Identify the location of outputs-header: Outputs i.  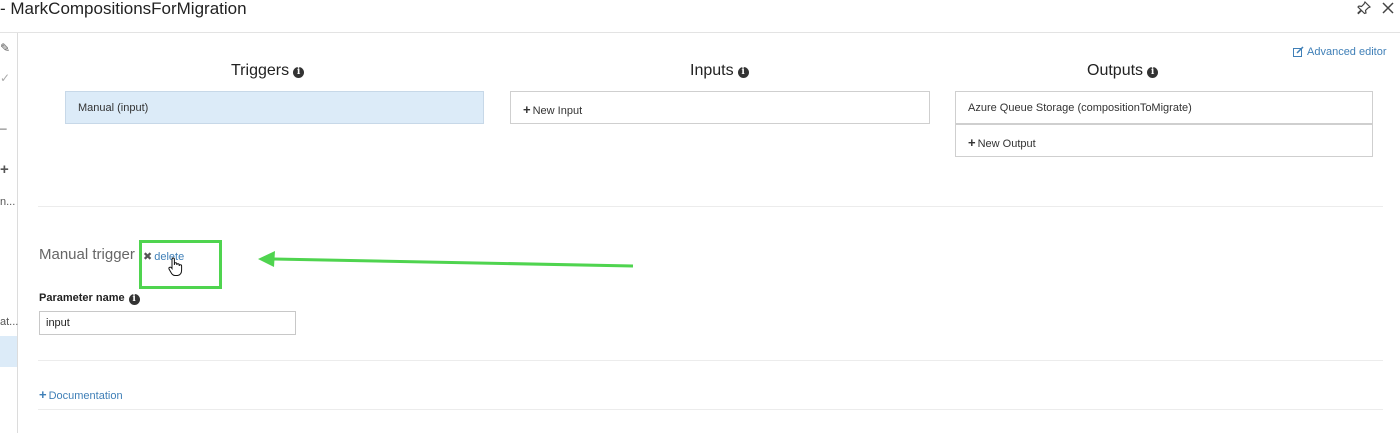
(1123, 71).